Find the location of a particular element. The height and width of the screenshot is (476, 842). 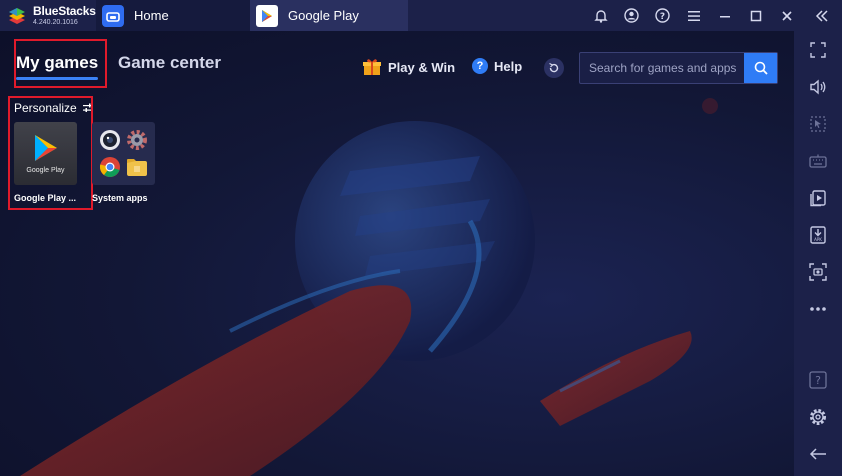

window-controls: ? is located at coordinates (713, 15).